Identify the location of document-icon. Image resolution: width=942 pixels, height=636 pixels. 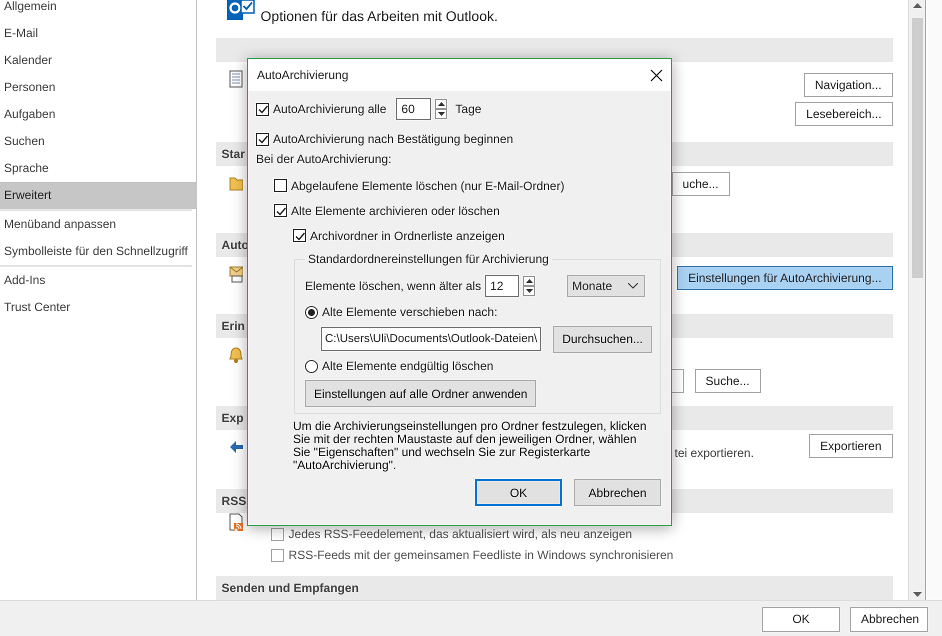
(235, 79).